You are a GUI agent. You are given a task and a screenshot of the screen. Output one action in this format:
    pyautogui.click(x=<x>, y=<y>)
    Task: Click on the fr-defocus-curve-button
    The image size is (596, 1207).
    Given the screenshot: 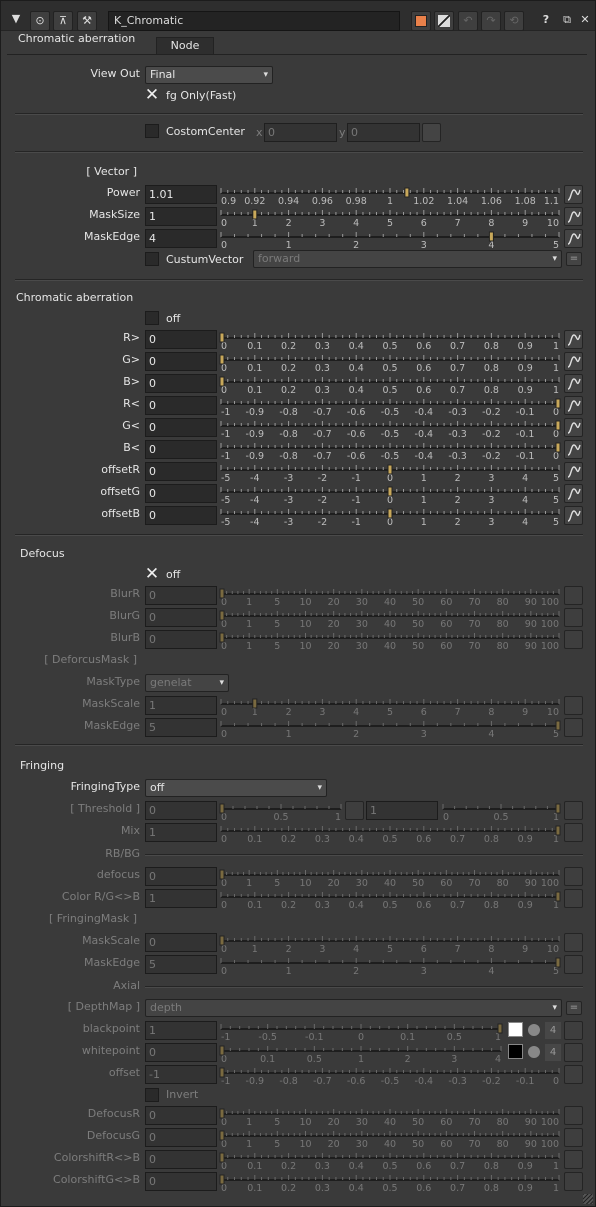 What is the action you would take?
    pyautogui.click(x=573, y=876)
    